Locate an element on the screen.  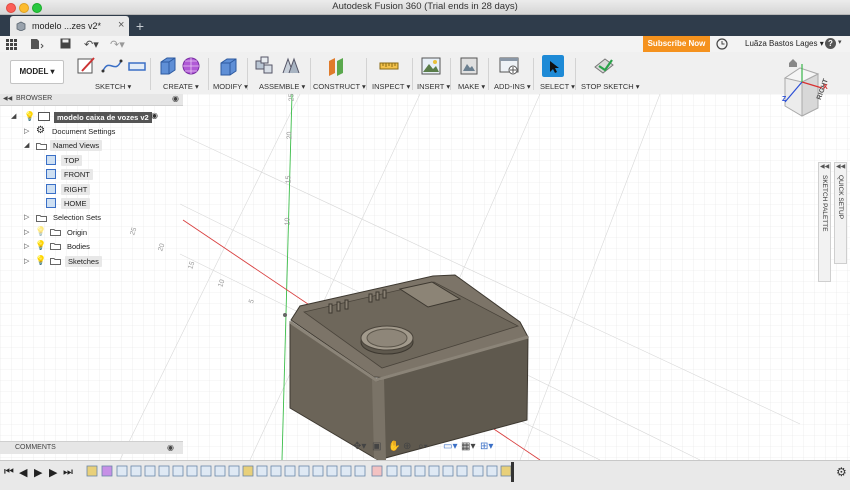
active-indicator-icon: ◉ is located at coordinates (154, 115).